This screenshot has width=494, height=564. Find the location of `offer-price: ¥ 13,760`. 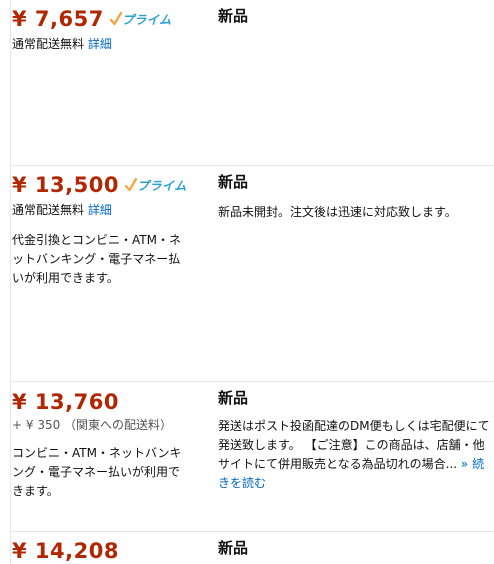

offer-price: ¥ 13,760 is located at coordinates (65, 402).